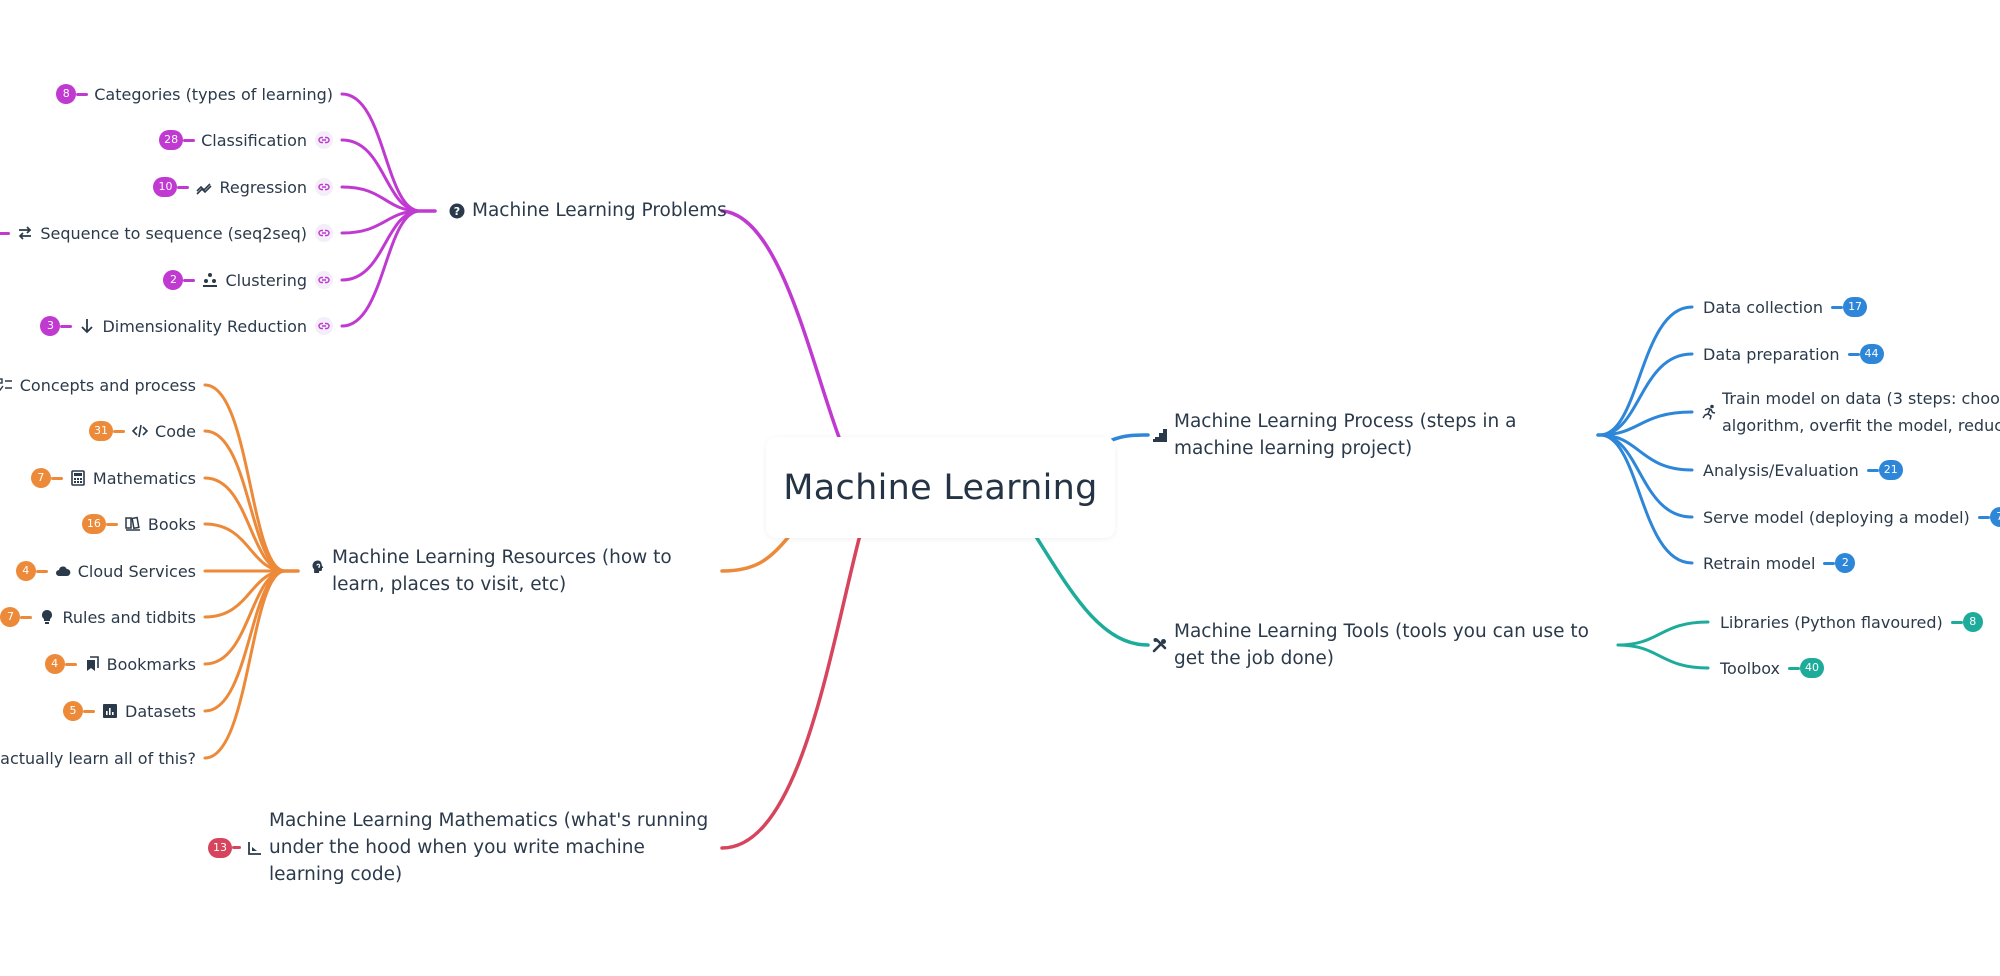 The height and width of the screenshot is (976, 2000). What do you see at coordinates (93, 524) in the screenshot?
I see `count-badge: 16` at bounding box center [93, 524].